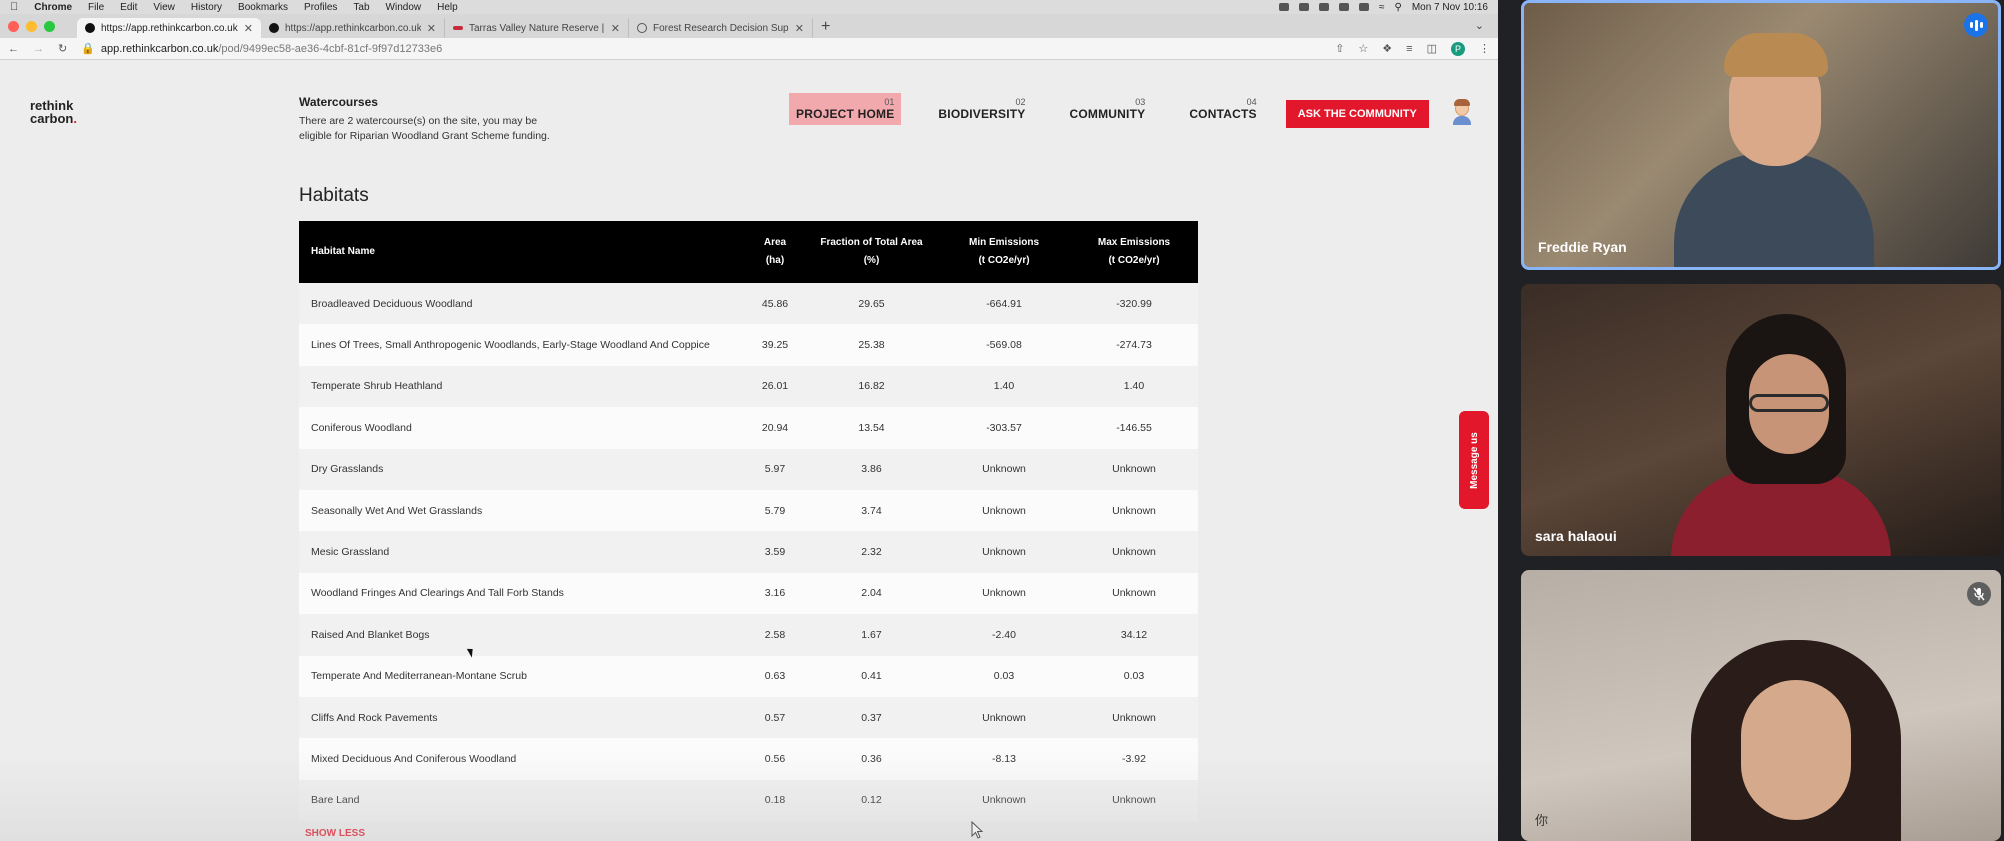 Image resolution: width=2004 pixels, height=841 pixels. What do you see at coordinates (871, 800) in the screenshot?
I see `cell-fraction: 0.12` at bounding box center [871, 800].